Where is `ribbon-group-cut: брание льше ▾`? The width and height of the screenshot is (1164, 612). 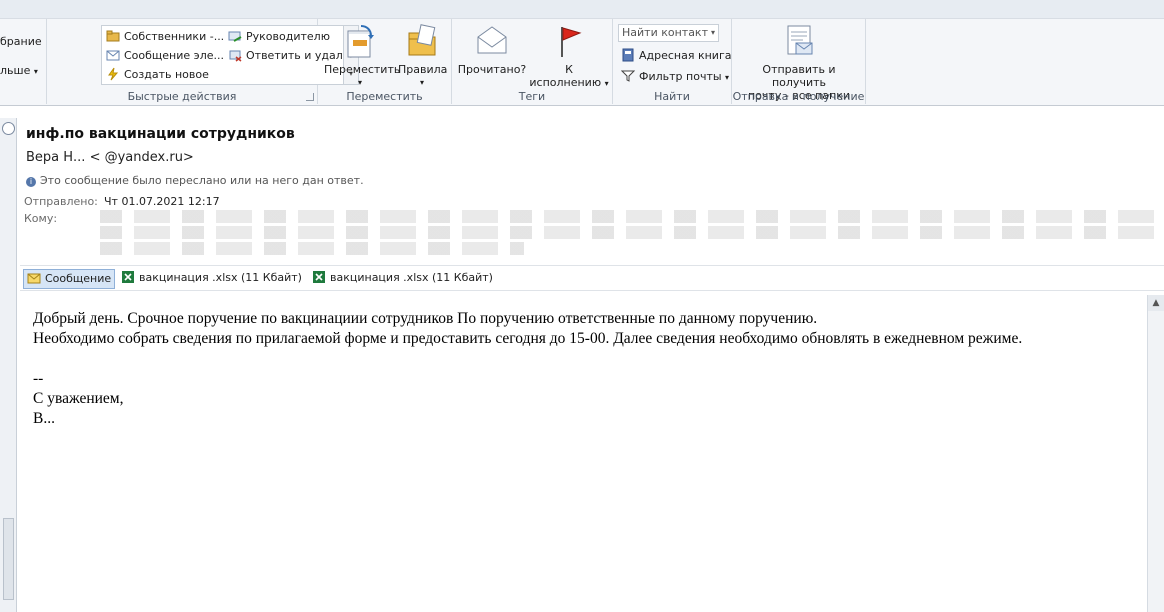 ribbon-group-cut: брание льше ▾ is located at coordinates (23, 61).